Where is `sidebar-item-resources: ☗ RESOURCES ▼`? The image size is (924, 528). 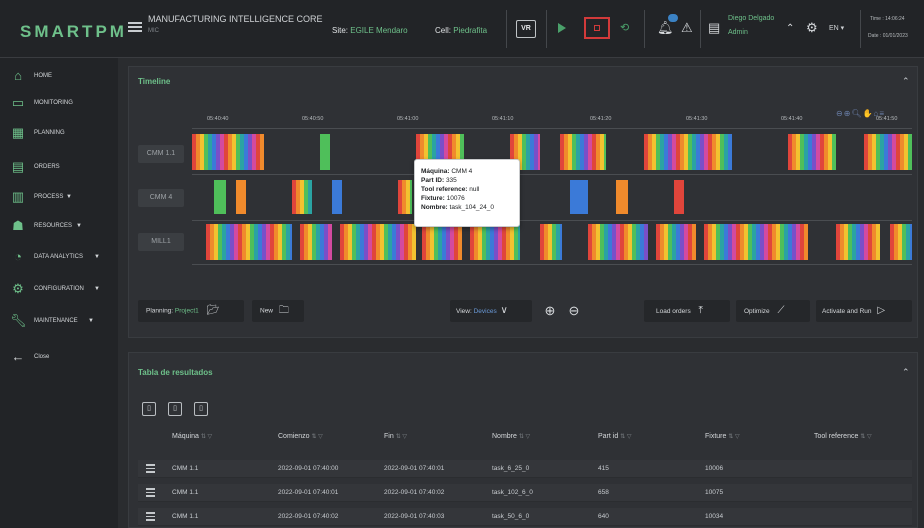
sidebar-item-resources: ☗ RESOURCES ▼ is located at coordinates (59, 227).